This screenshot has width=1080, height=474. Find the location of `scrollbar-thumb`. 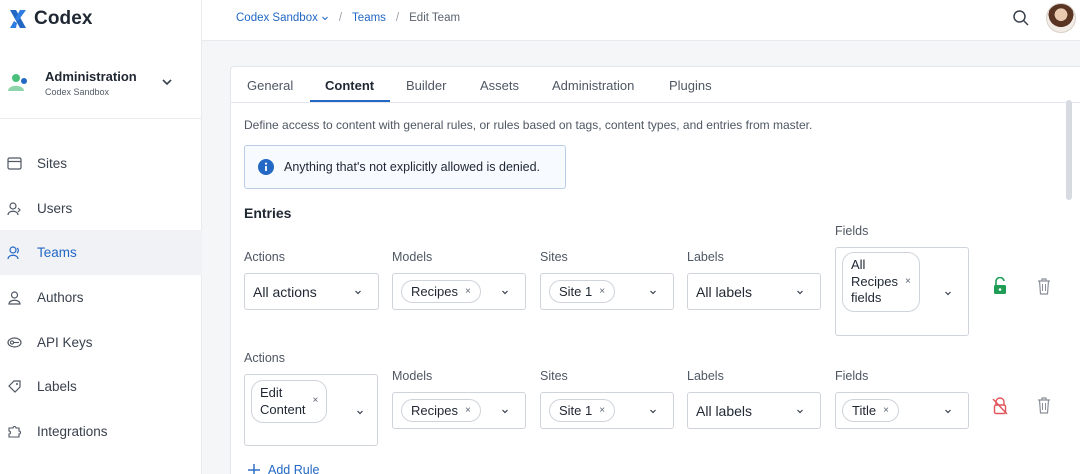

scrollbar-thumb is located at coordinates (1069, 150).